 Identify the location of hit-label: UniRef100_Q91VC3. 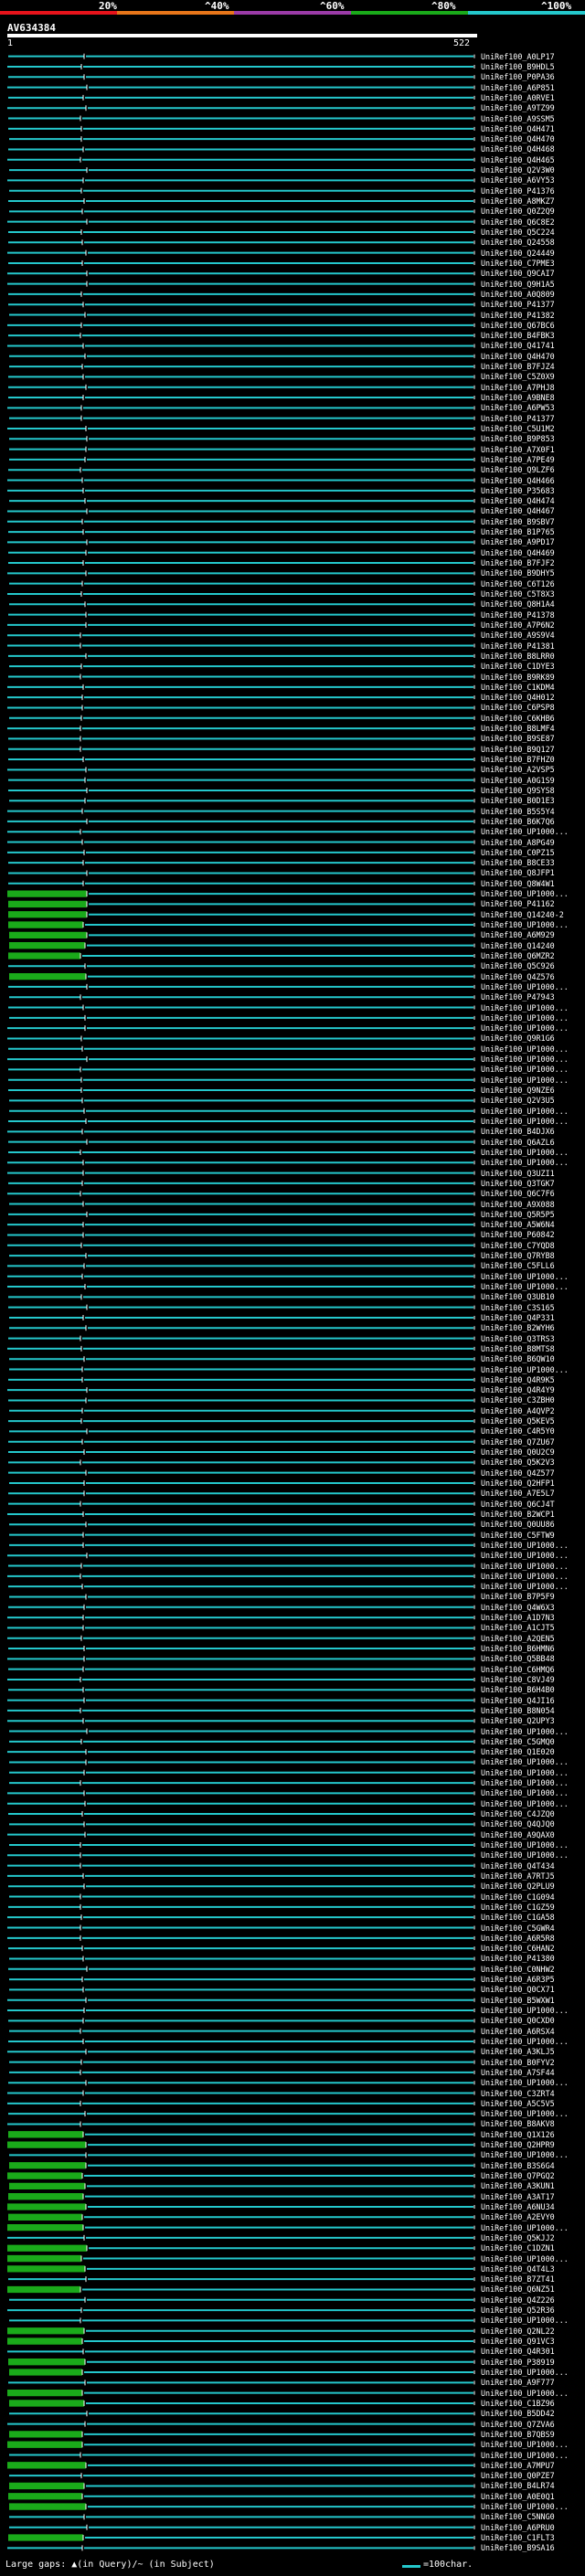
(518, 2341).